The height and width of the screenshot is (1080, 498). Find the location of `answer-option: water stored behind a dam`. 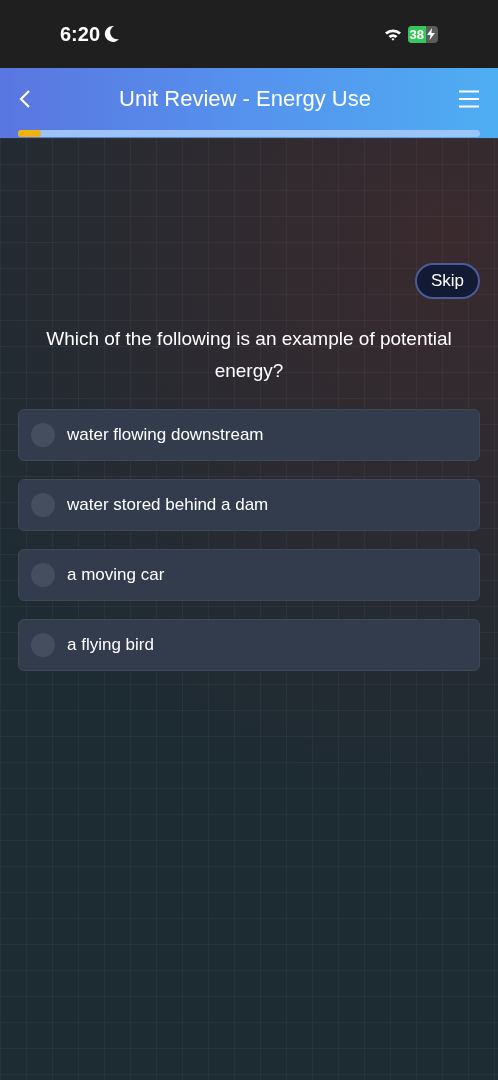

answer-option: water stored behind a dam is located at coordinates (249, 505).